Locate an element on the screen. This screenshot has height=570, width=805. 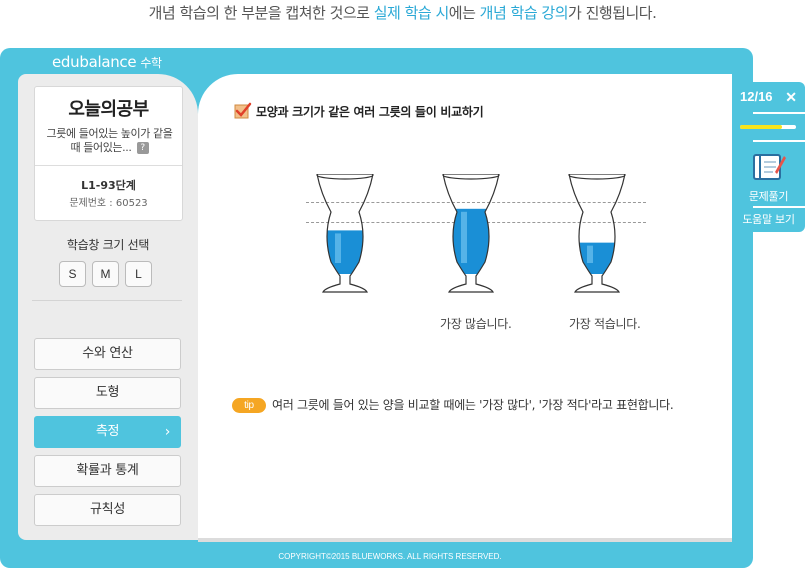
progress-bar is located at coordinates (768, 127).